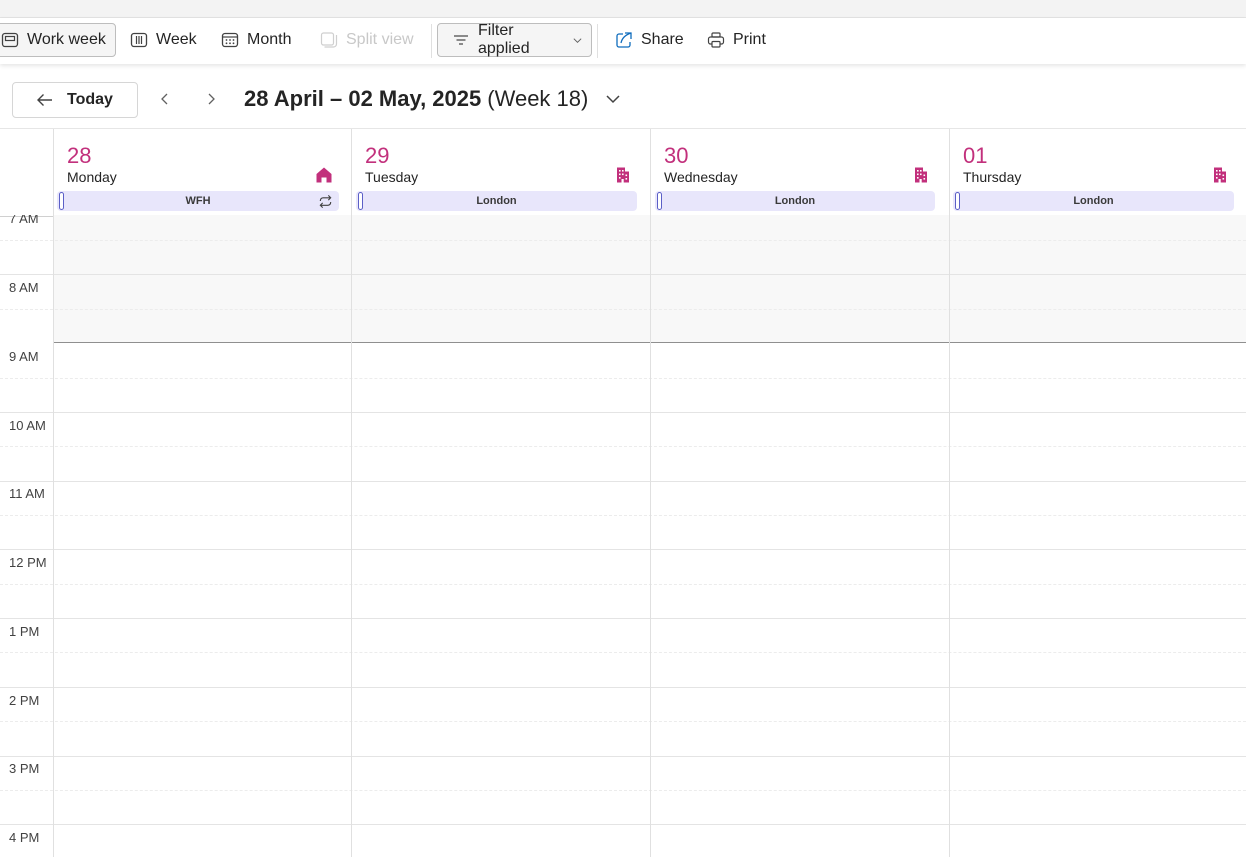 Image resolution: width=1246 pixels, height=857 pixels. What do you see at coordinates (24, 356) in the screenshot?
I see `time-label: 9 AM` at bounding box center [24, 356].